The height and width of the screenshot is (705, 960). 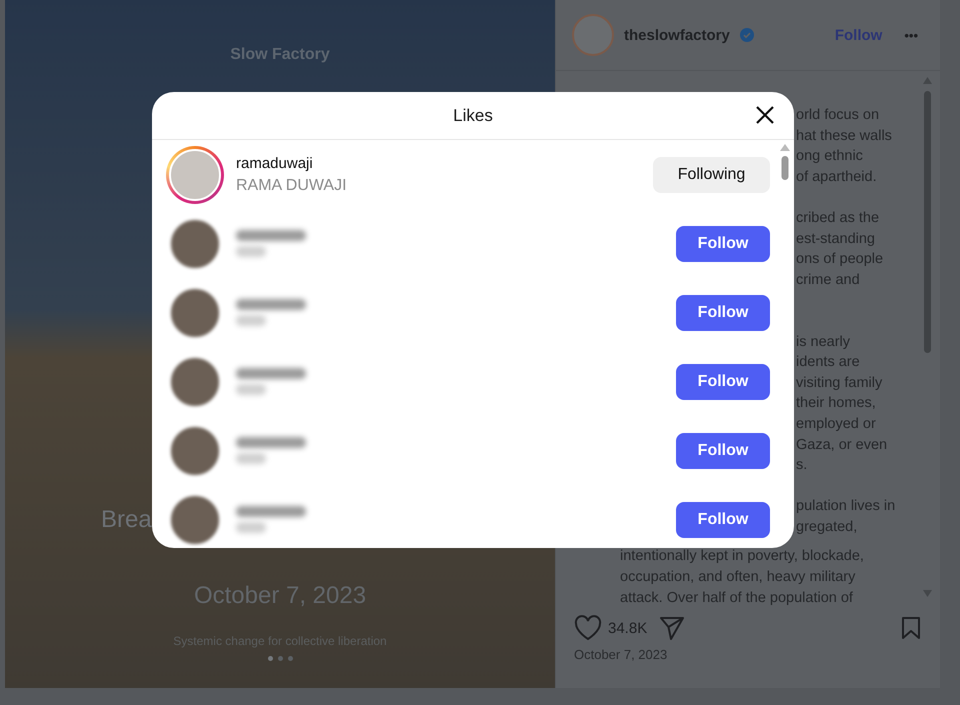 I want to click on more-button: •••, so click(x=908, y=35).